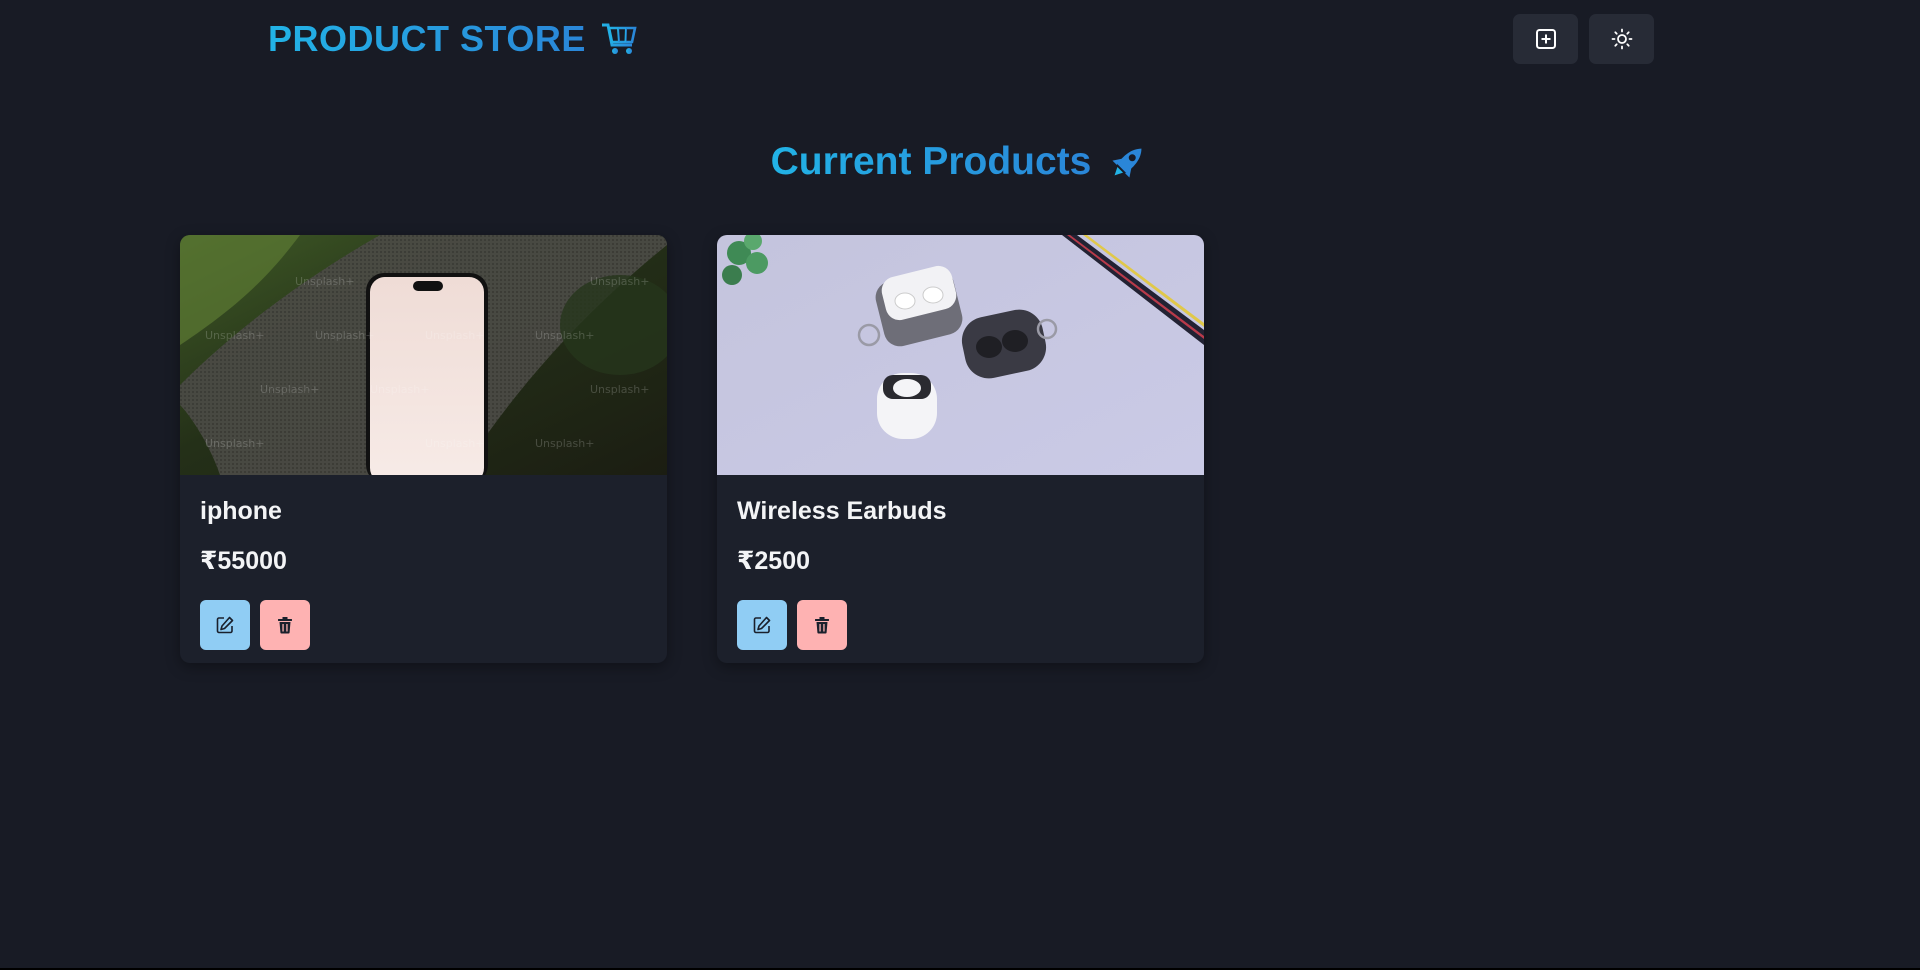  Describe the element at coordinates (241, 511) in the screenshot. I see `product-name: iphone` at that location.